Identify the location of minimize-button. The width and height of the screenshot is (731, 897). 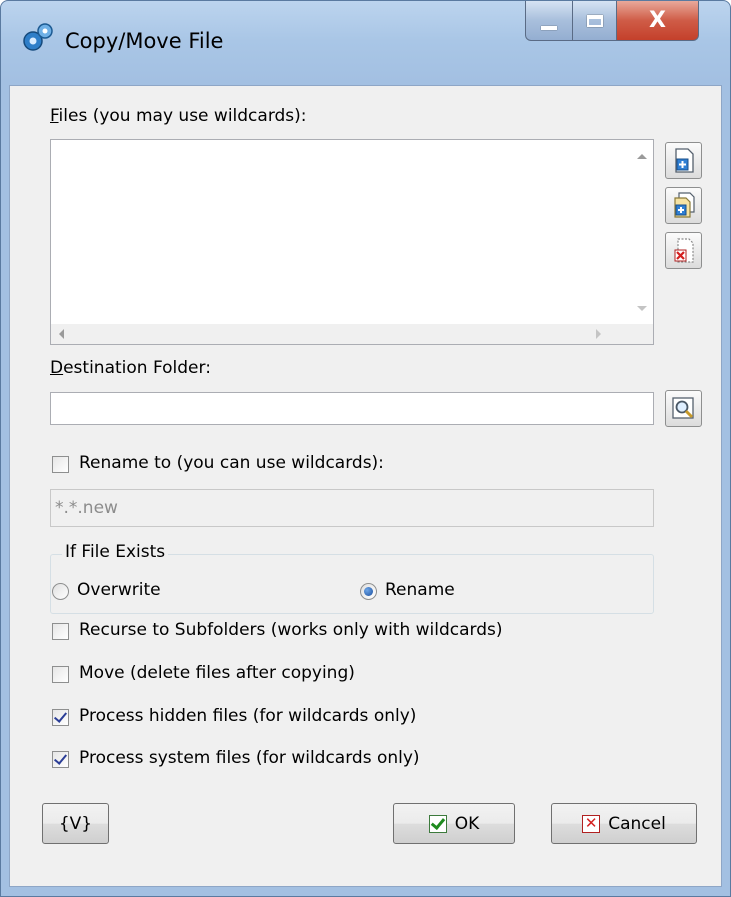
(549, 21).